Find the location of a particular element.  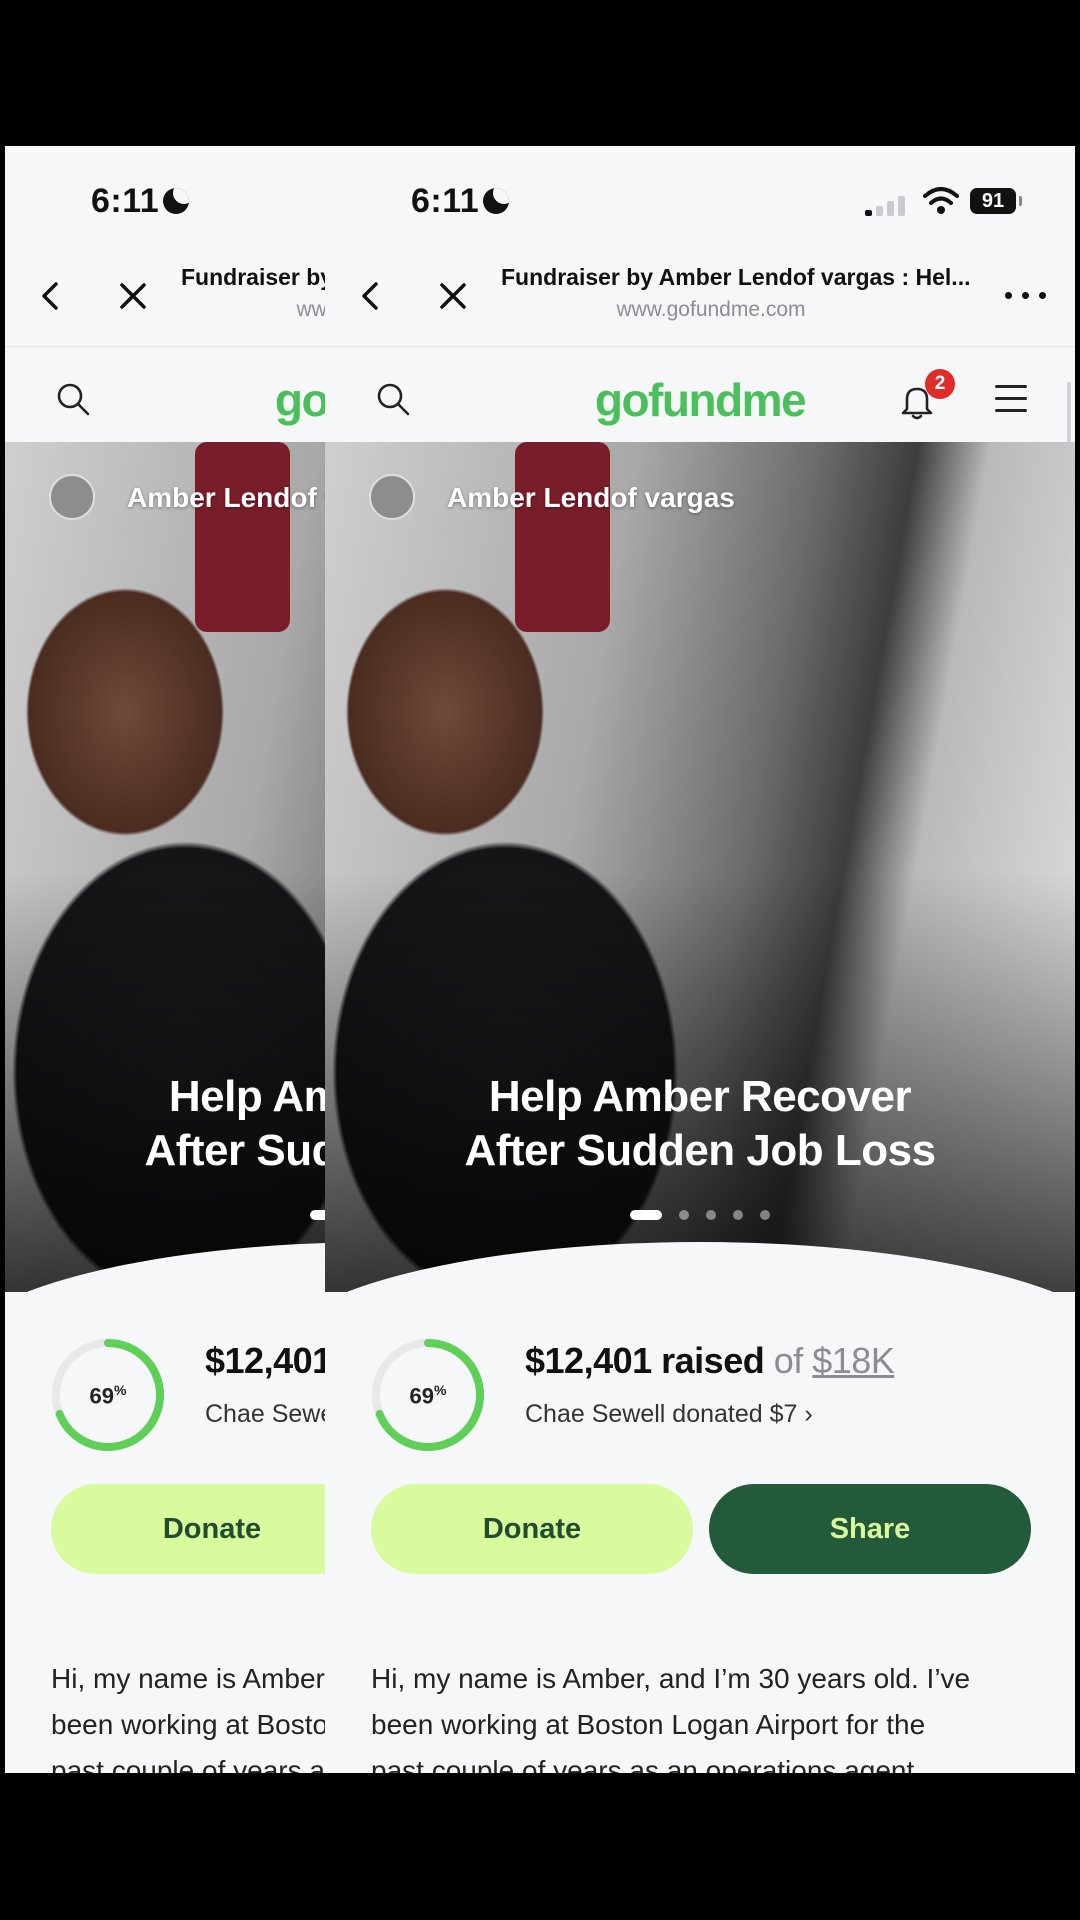

share-button: Share is located at coordinates (870, 1529).